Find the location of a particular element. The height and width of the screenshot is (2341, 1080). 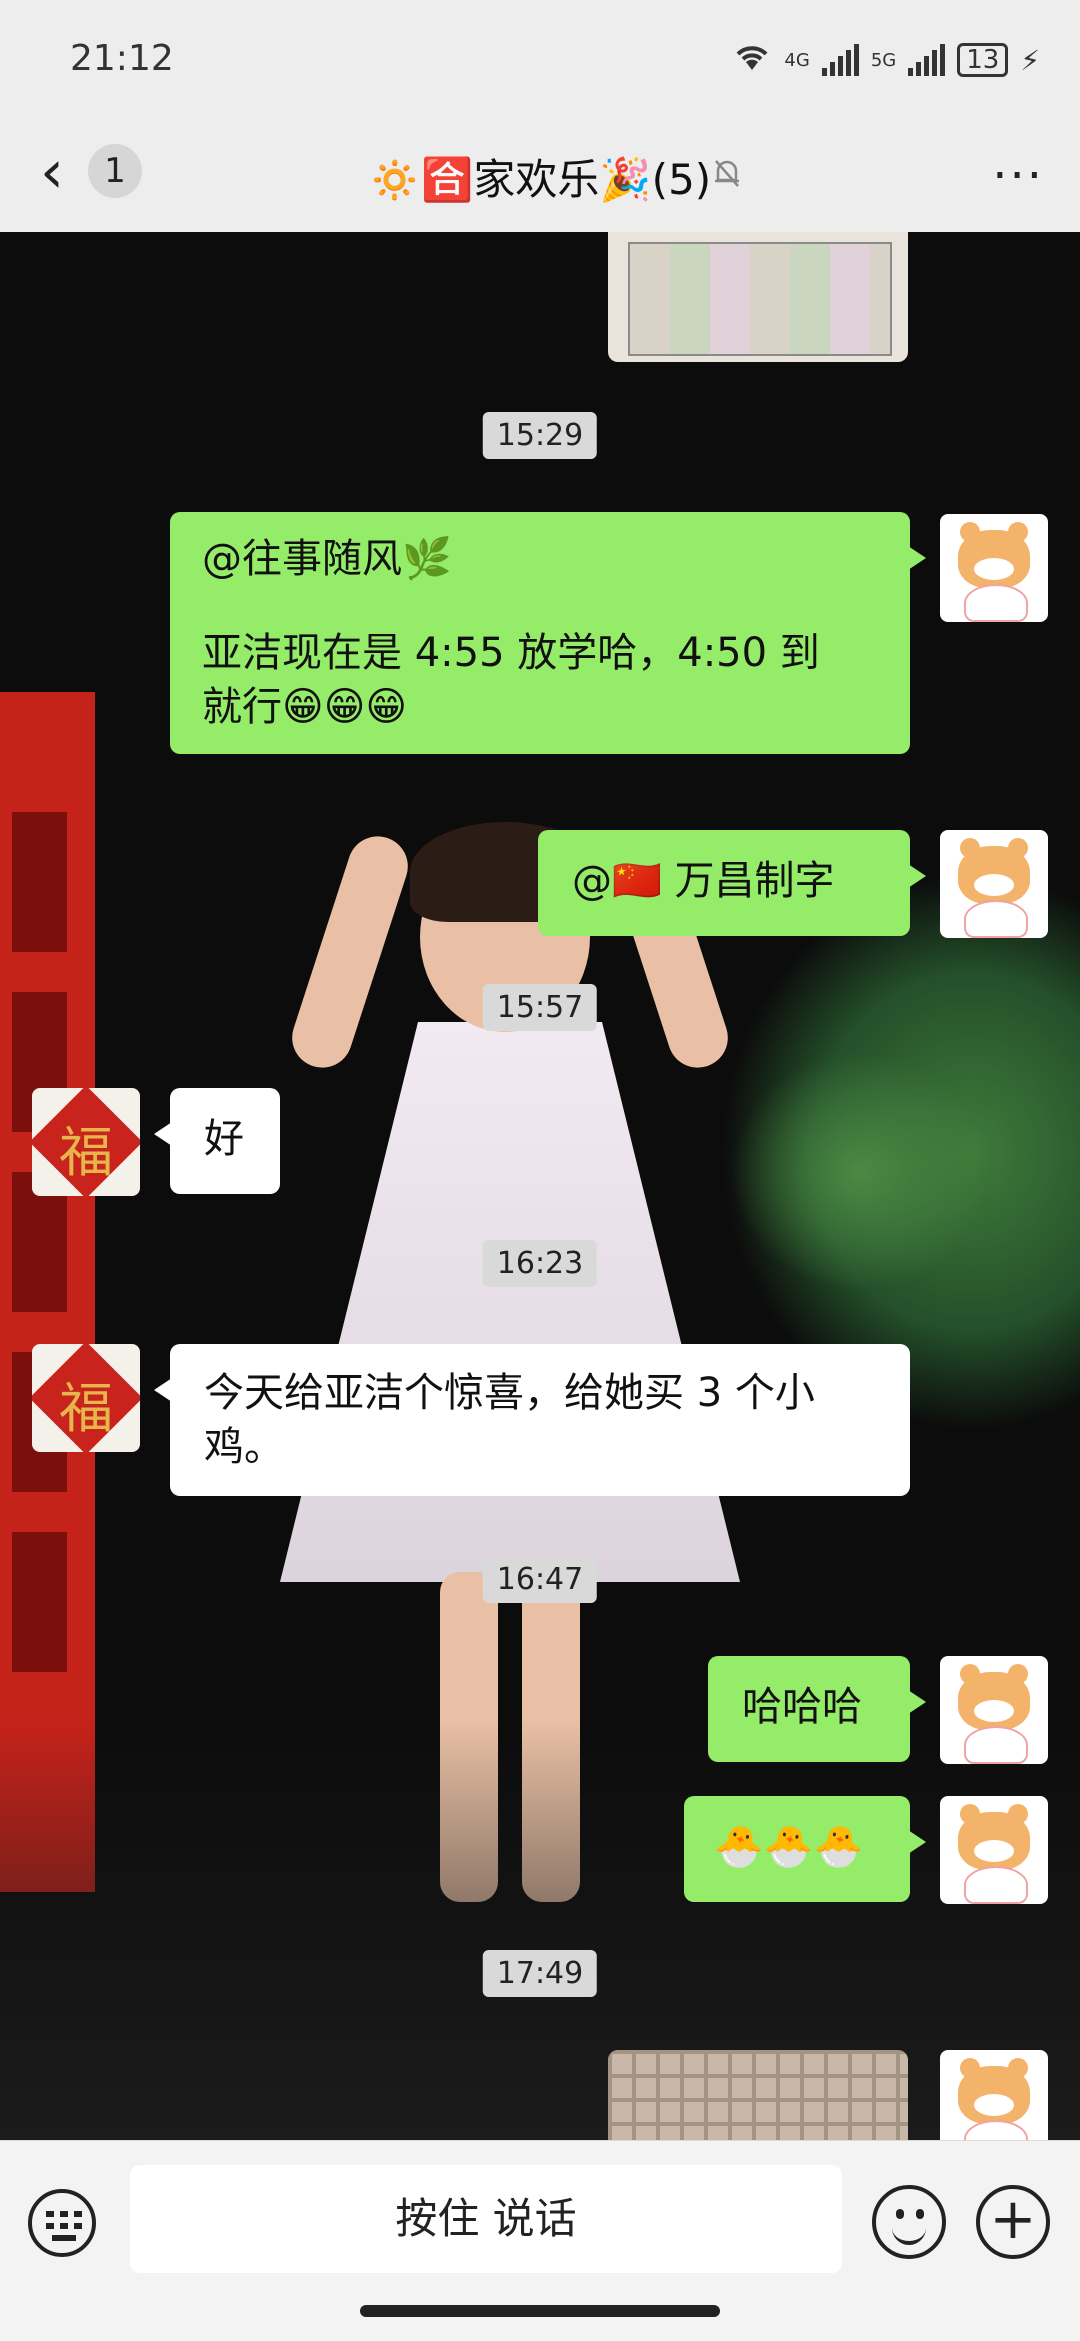

status-icons: 4G 5G 13 ⚡ is located at coordinates (886, 60).